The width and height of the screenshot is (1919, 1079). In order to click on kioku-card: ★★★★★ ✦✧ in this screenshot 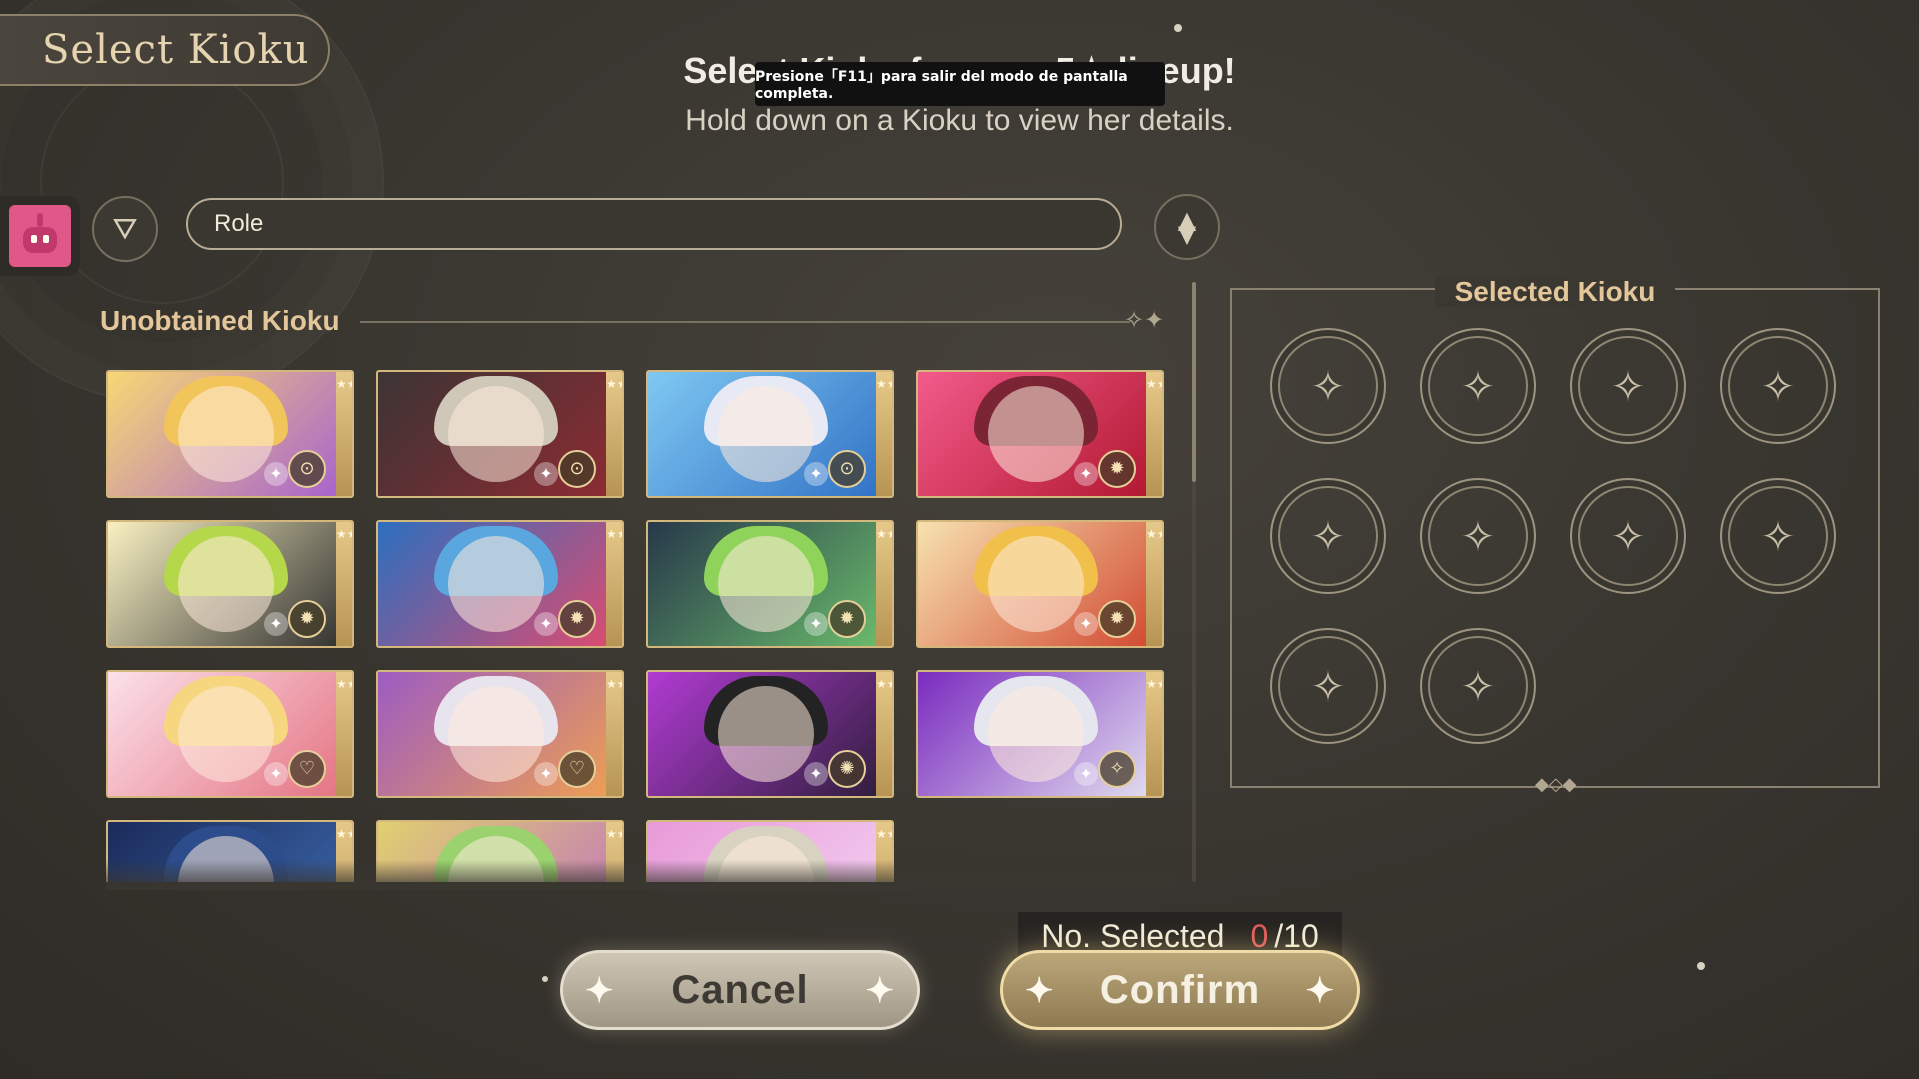, I will do `click(1040, 734)`.